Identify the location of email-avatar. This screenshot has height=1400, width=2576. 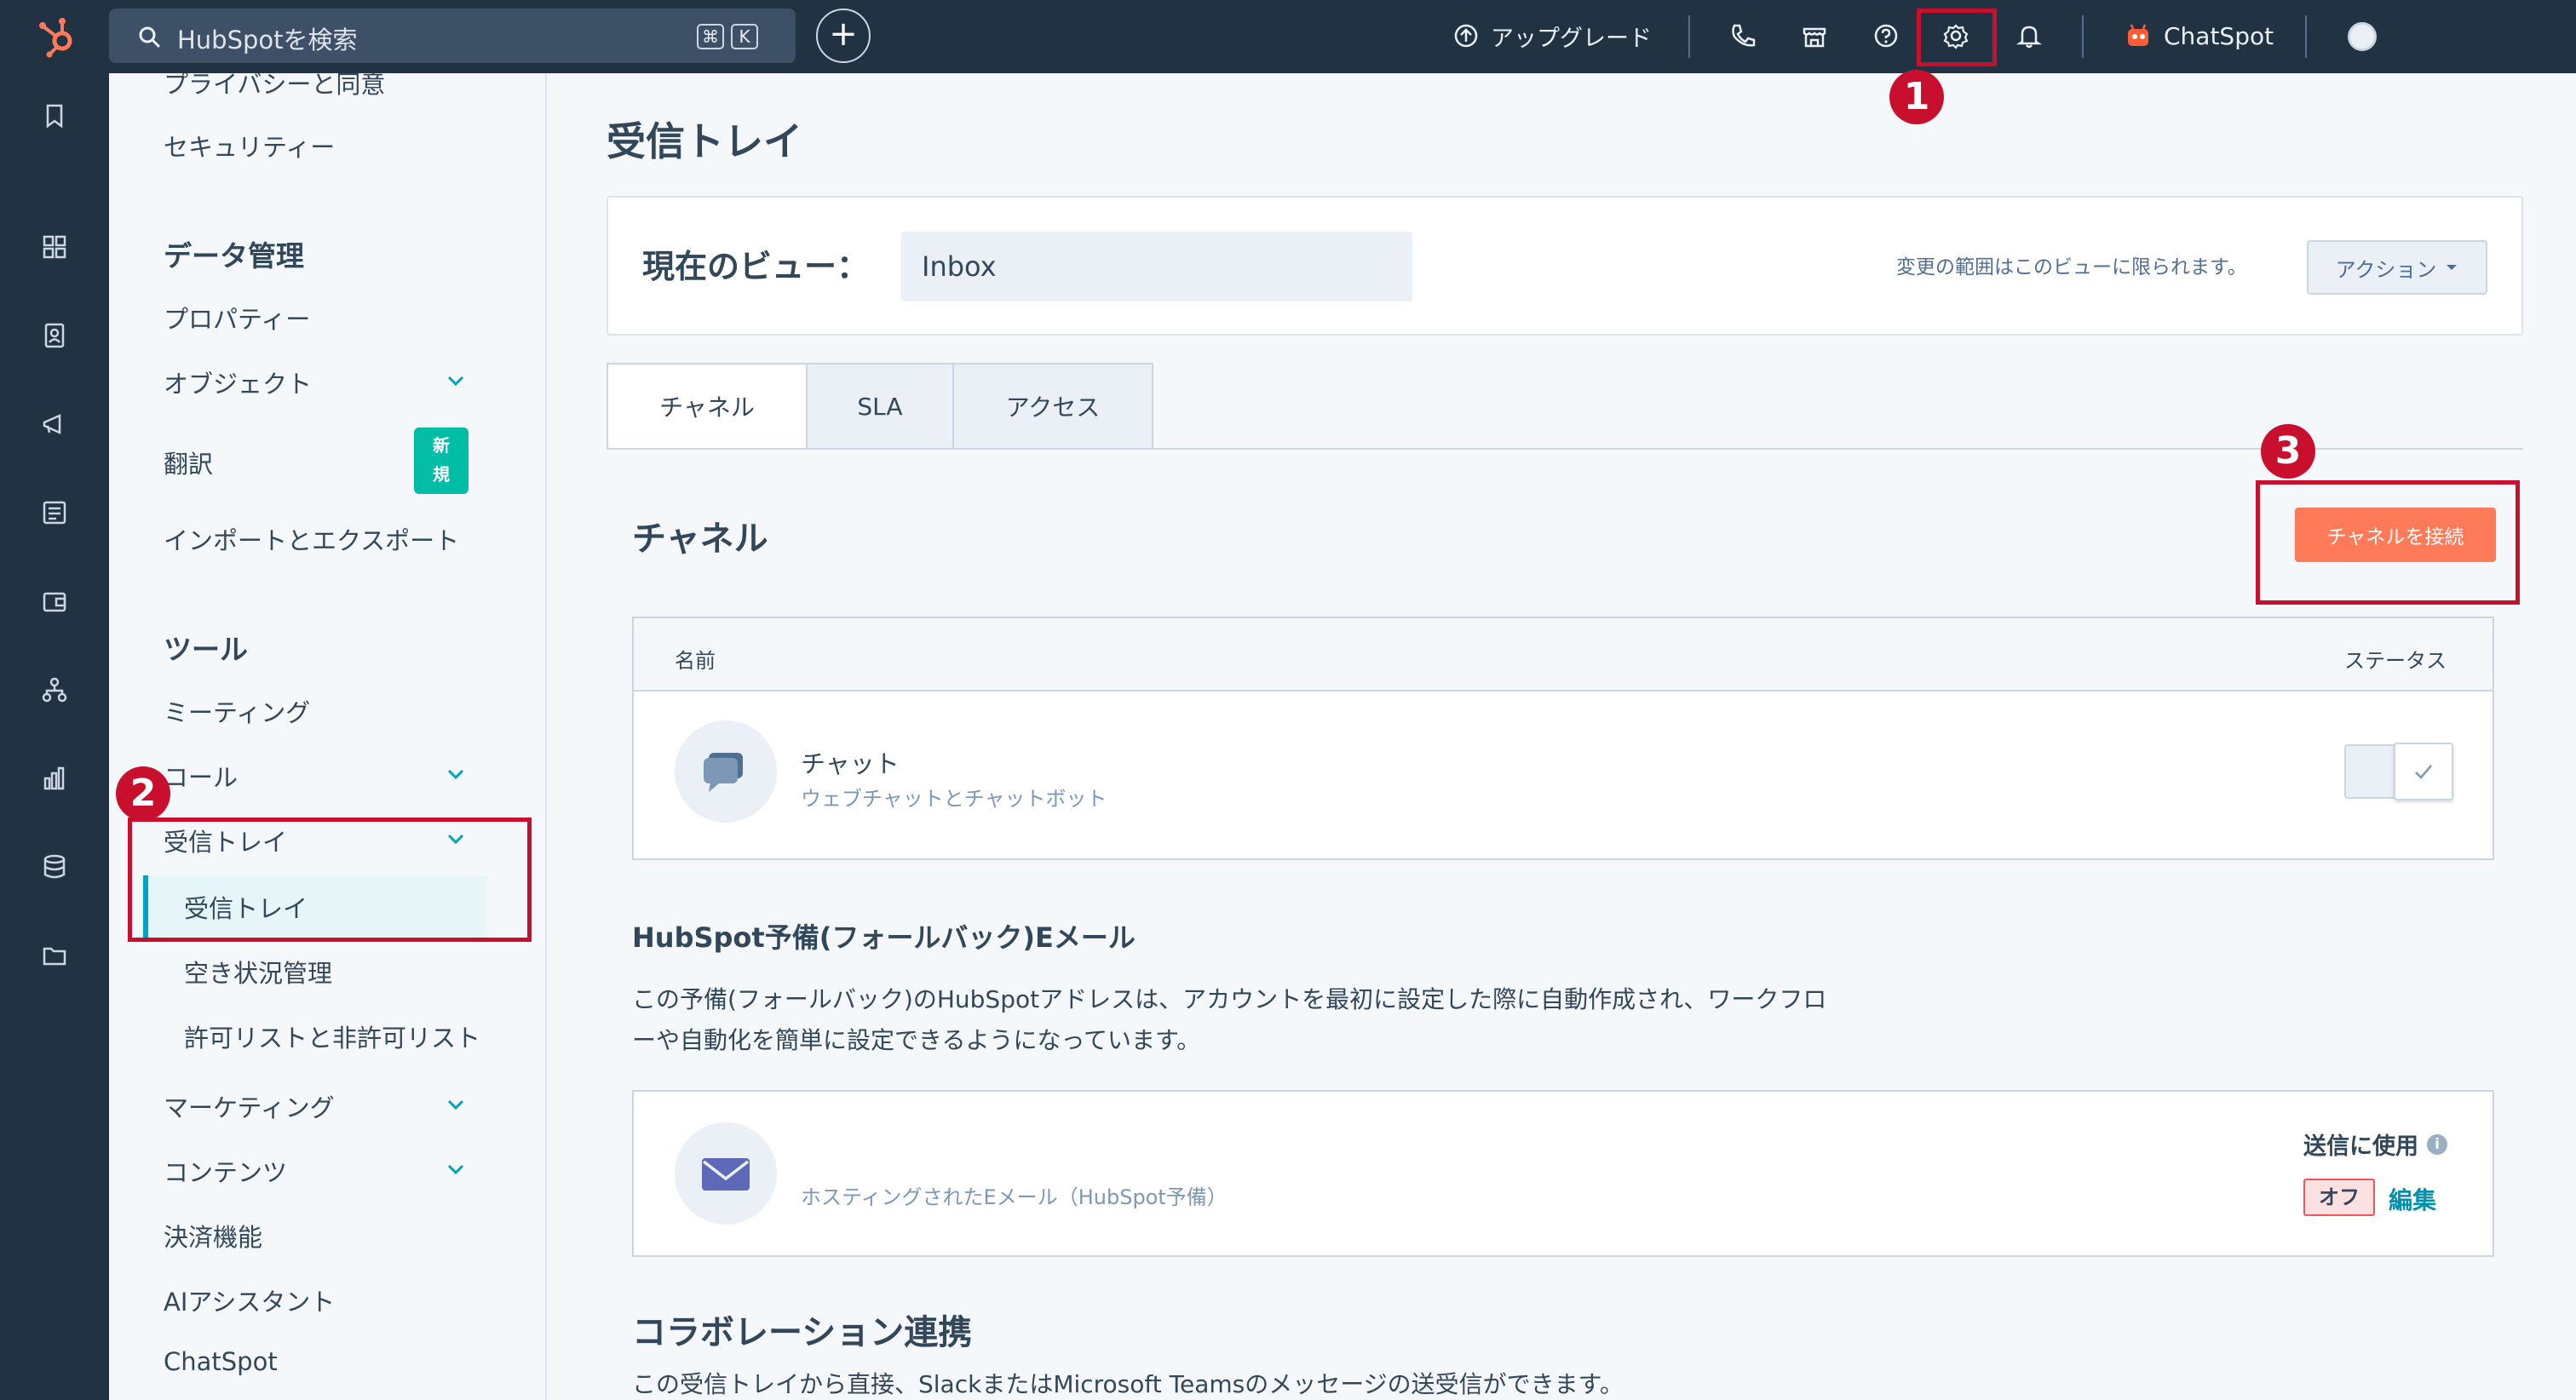
(726, 1173).